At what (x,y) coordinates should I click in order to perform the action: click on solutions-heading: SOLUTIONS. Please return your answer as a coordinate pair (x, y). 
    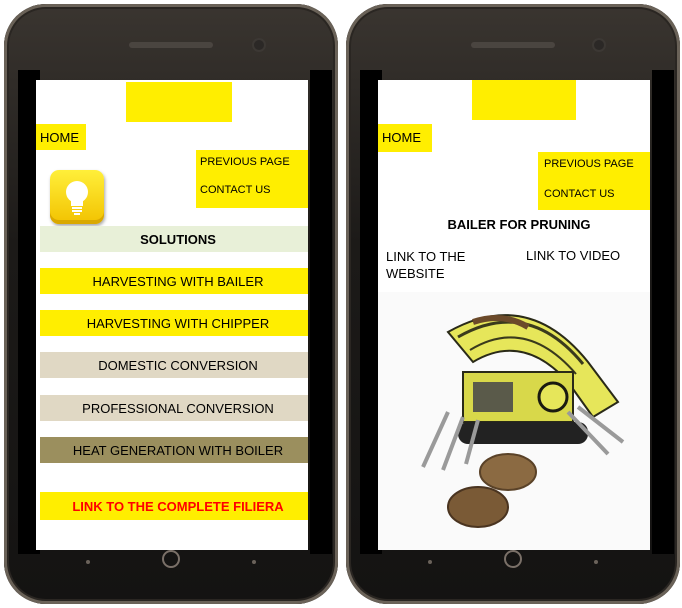
    Looking at the image, I should click on (174, 239).